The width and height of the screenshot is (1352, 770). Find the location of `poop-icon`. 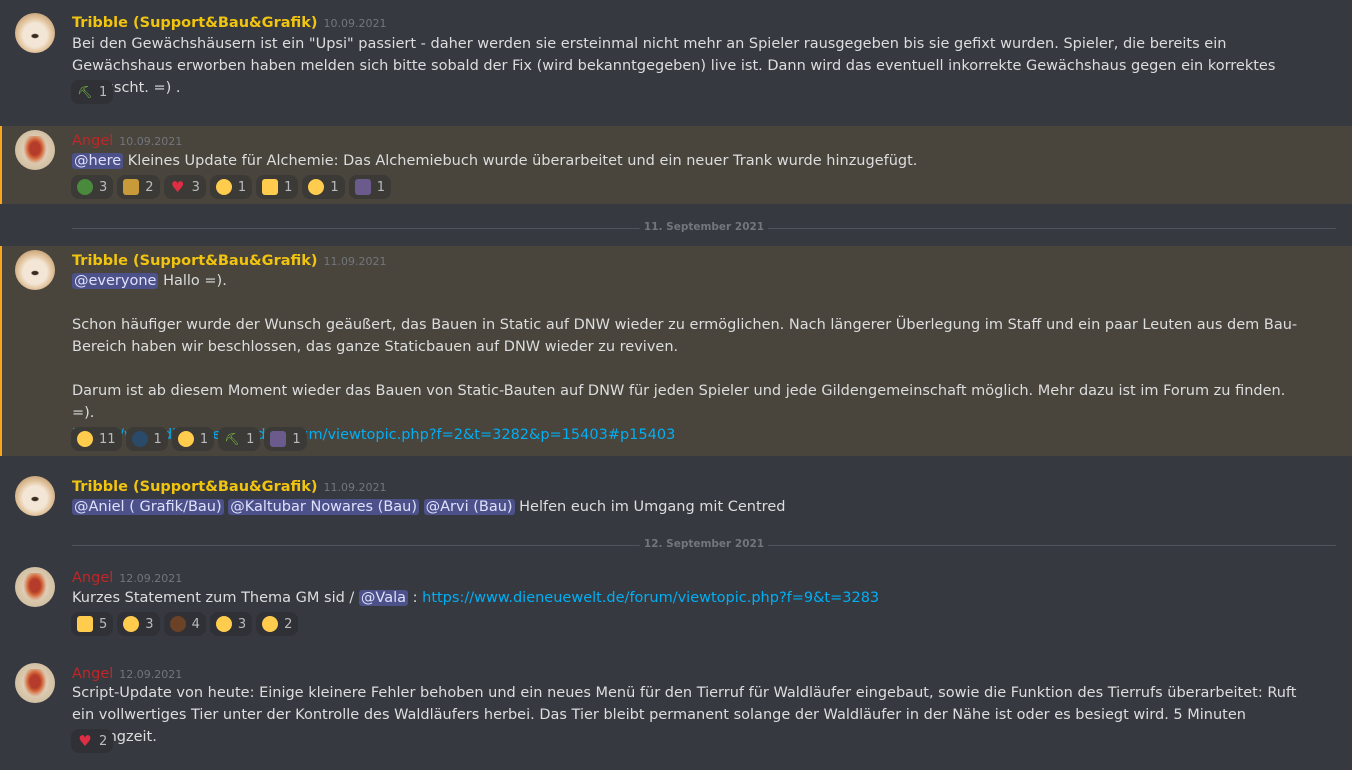

poop-icon is located at coordinates (177, 624).